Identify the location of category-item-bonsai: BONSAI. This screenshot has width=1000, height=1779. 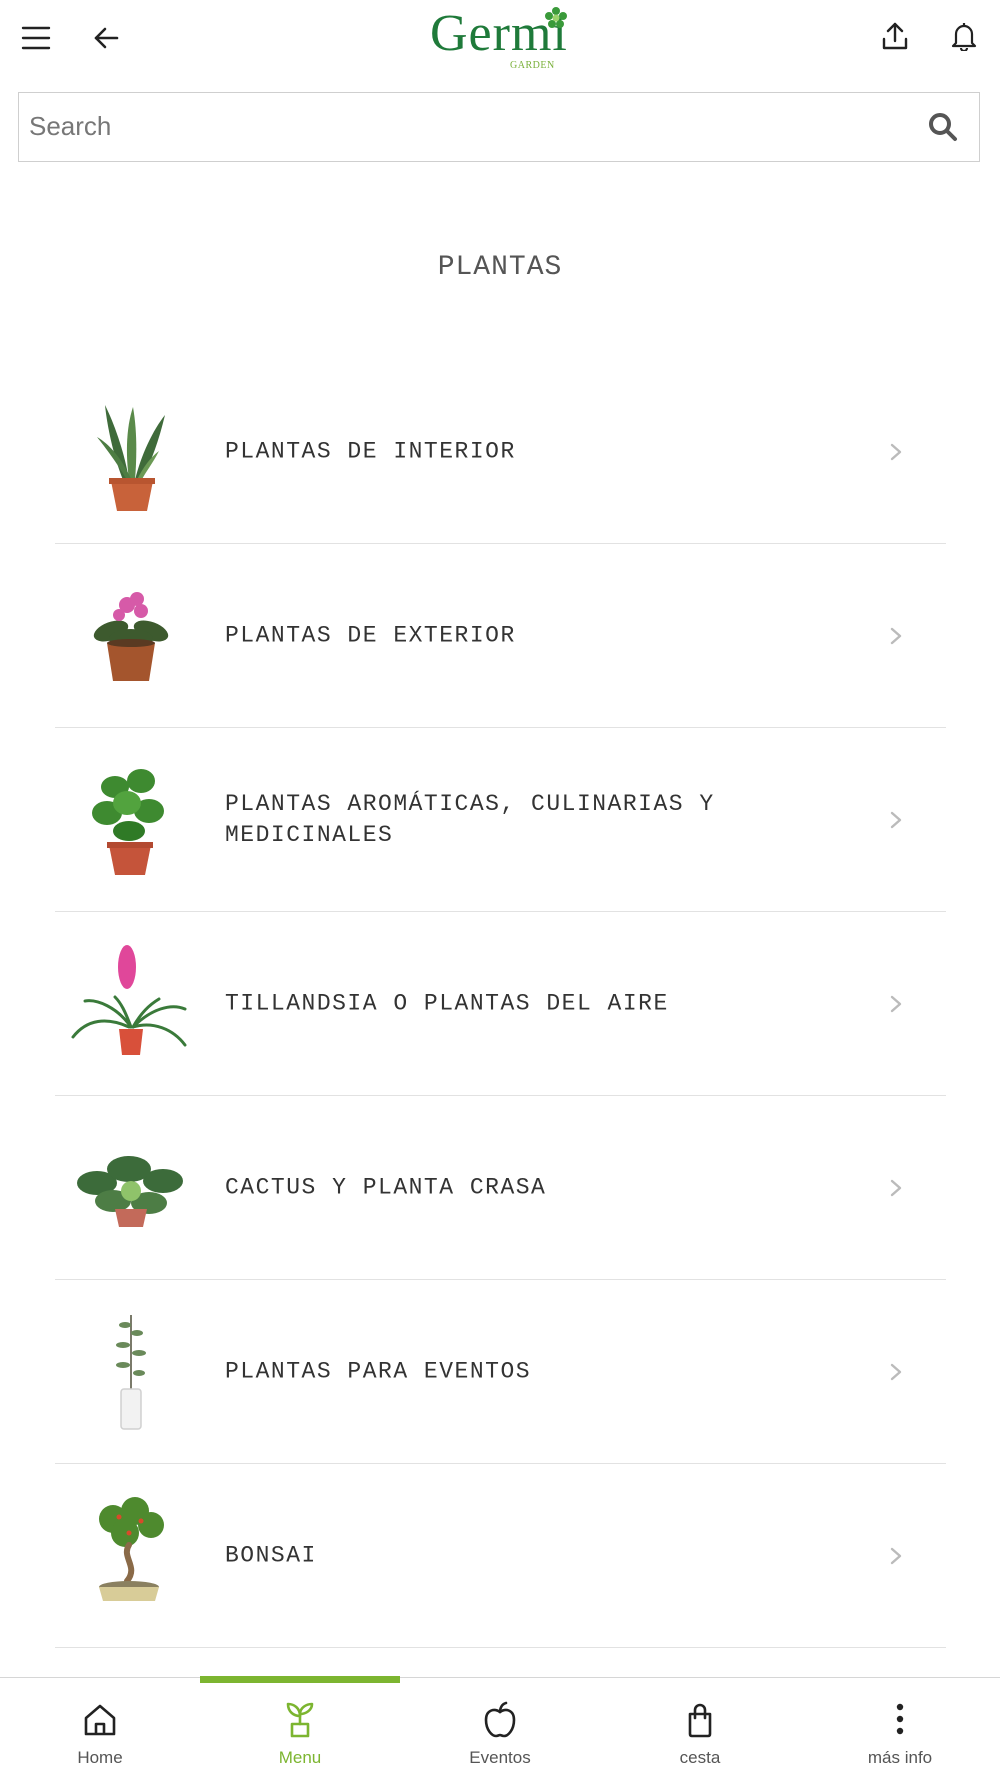
(500, 1556).